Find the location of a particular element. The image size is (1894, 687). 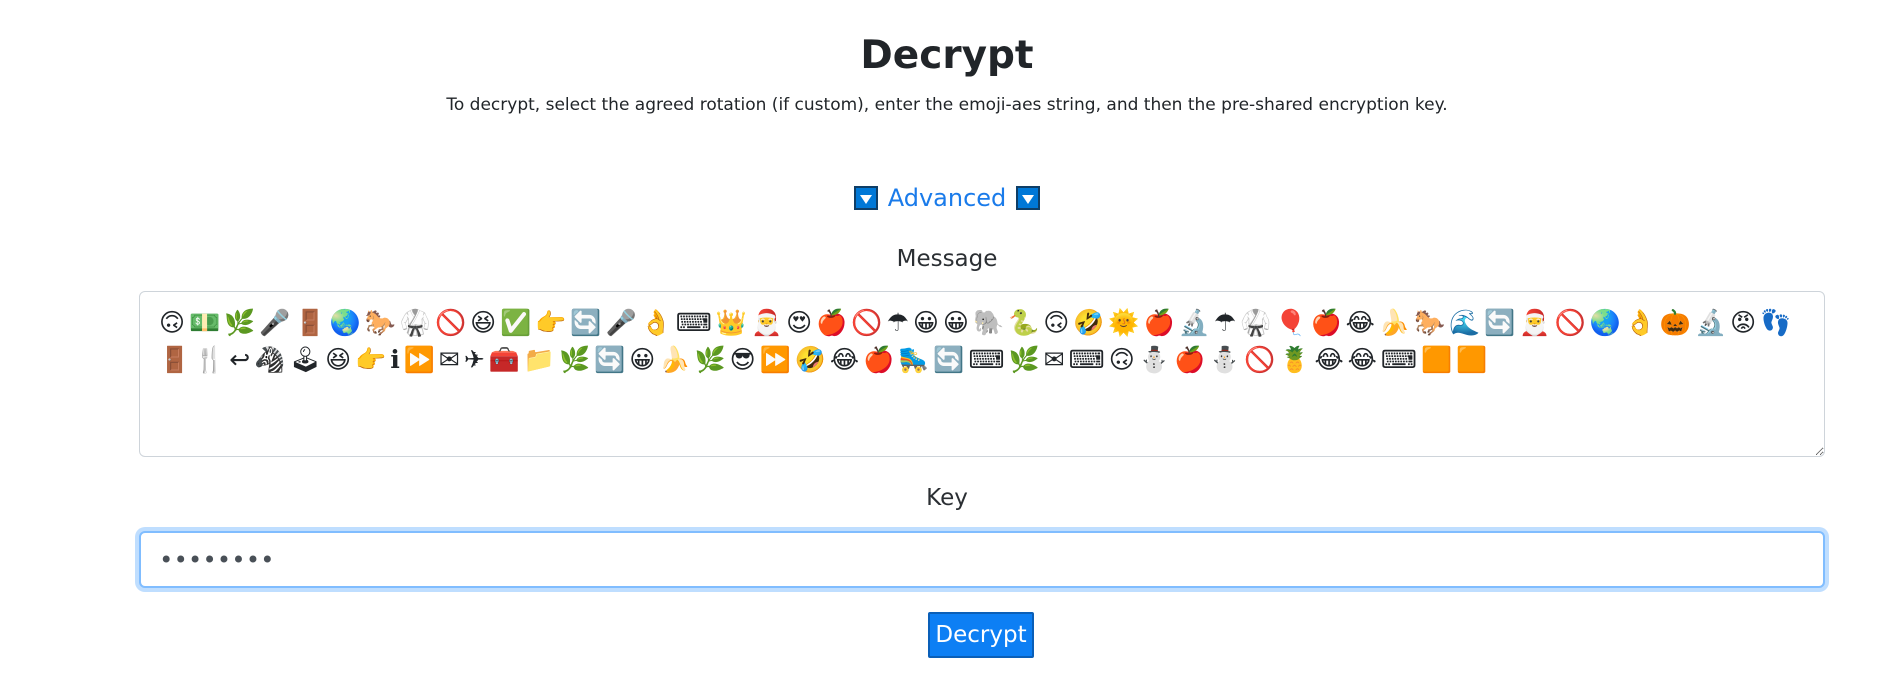

decrypt-button: Decrypt is located at coordinates (981, 635).